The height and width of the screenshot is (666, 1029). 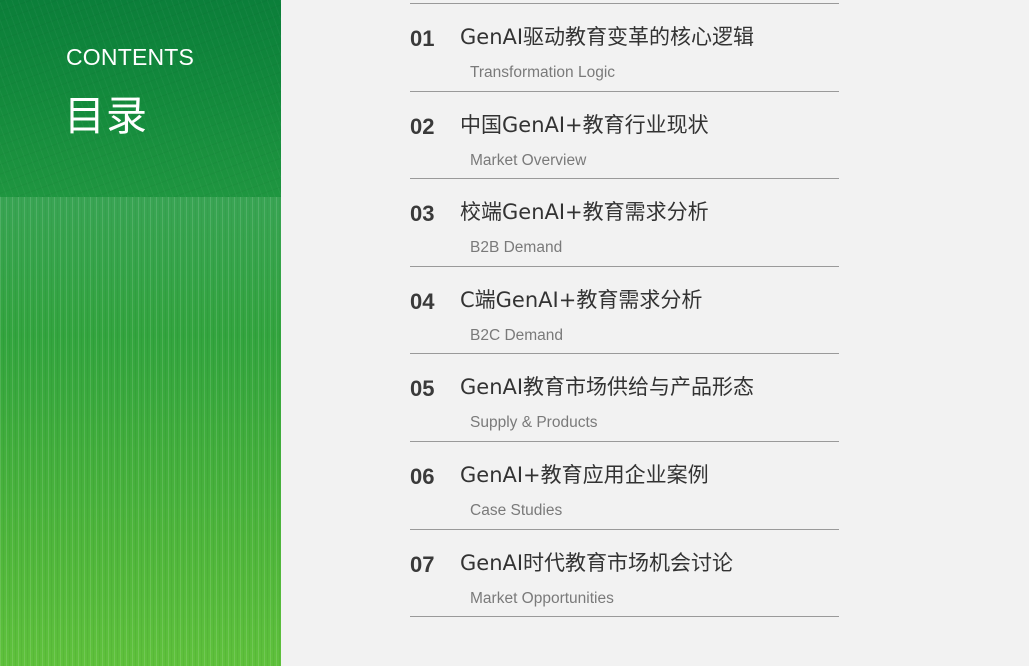 What do you see at coordinates (584, 474) in the screenshot?
I see `toc-title: GenAI+教育应用企业案例` at bounding box center [584, 474].